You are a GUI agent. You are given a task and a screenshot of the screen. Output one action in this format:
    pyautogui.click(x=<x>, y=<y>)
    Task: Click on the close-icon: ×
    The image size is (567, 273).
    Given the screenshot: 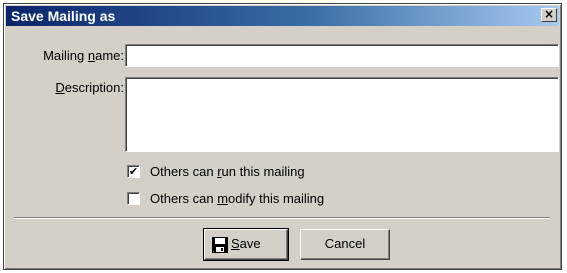 What is the action you would take?
    pyautogui.click(x=549, y=14)
    